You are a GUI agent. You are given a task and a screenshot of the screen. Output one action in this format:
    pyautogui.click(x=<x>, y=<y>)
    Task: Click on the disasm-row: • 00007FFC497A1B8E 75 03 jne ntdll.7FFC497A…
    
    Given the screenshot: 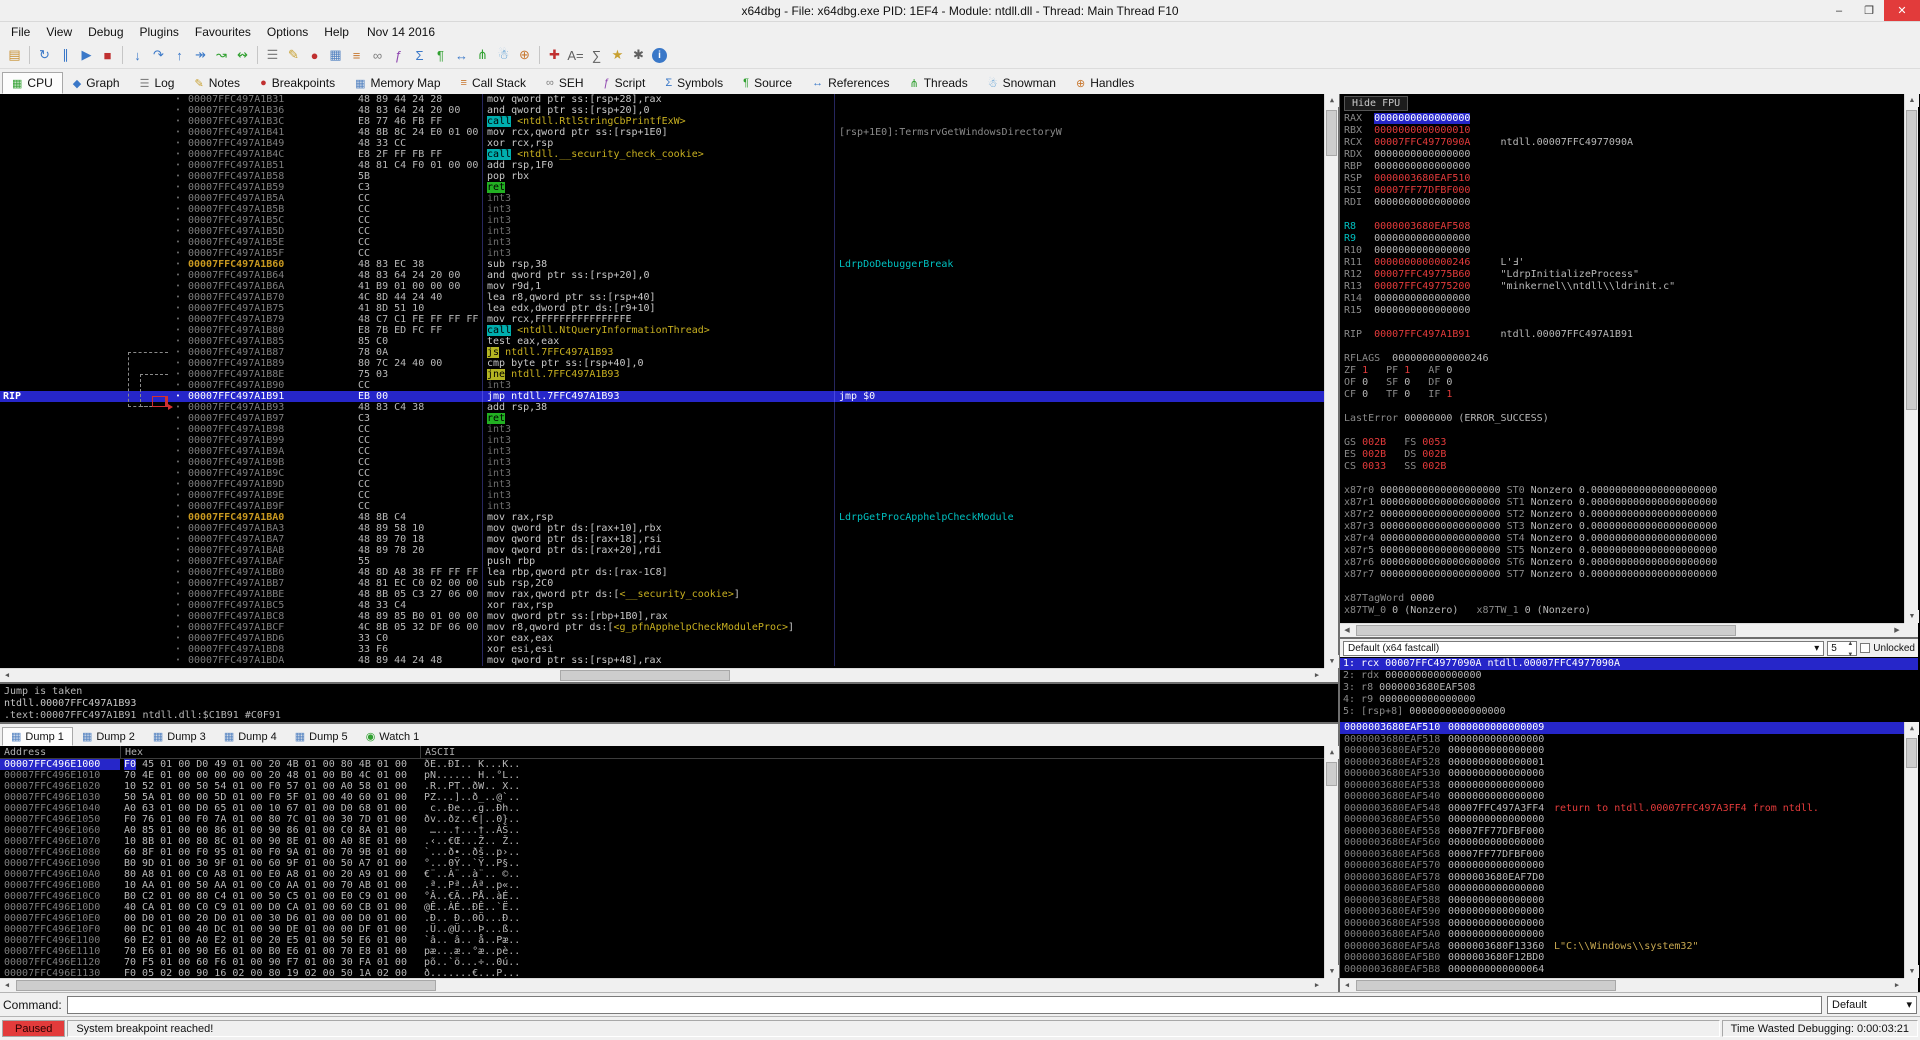 What is the action you would take?
    pyautogui.click(x=662, y=374)
    